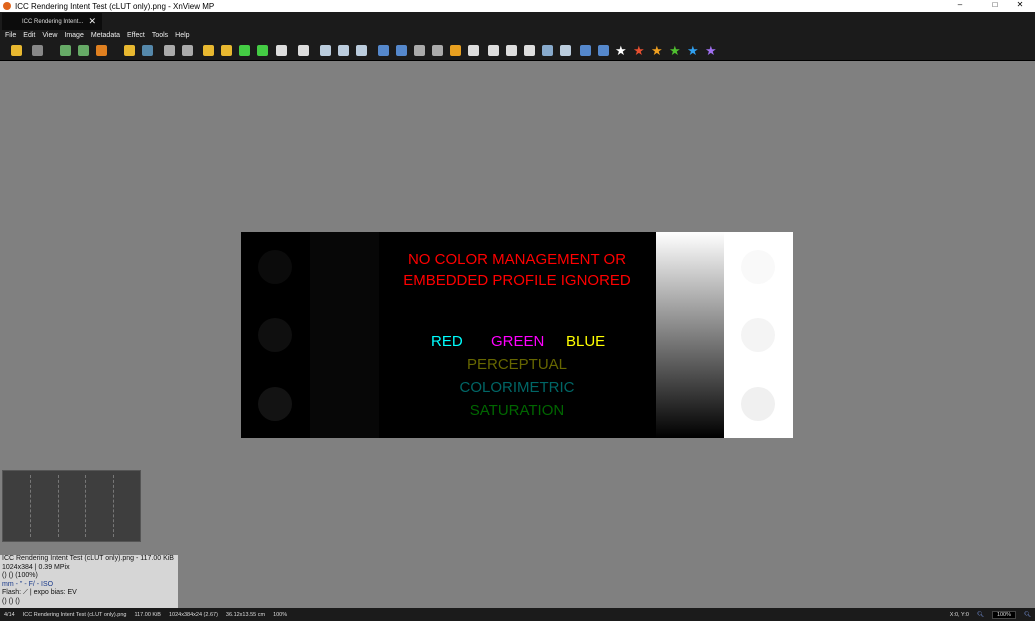 This screenshot has height=621, width=1035. What do you see at coordinates (73, 35) in the screenshot?
I see `menu-image: Image` at bounding box center [73, 35].